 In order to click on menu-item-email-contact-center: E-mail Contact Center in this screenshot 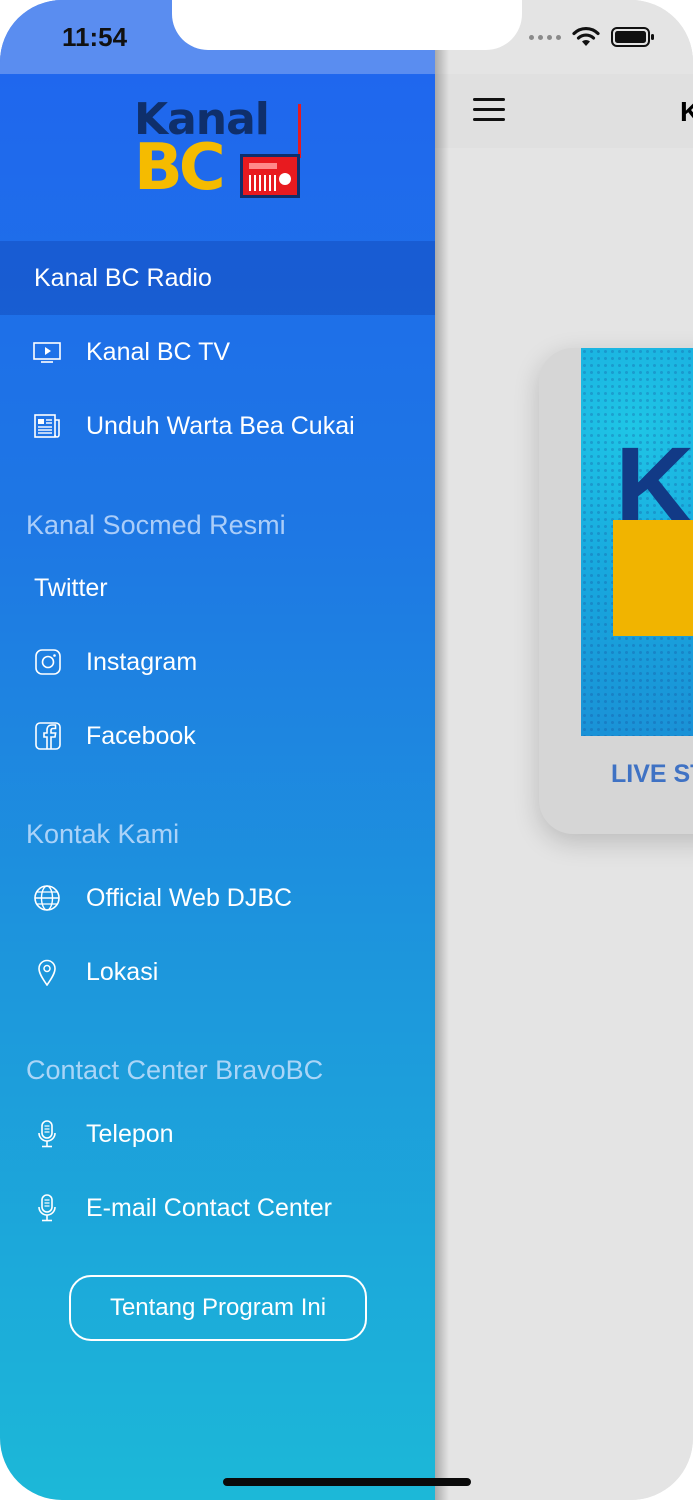, I will do `click(217, 1208)`.